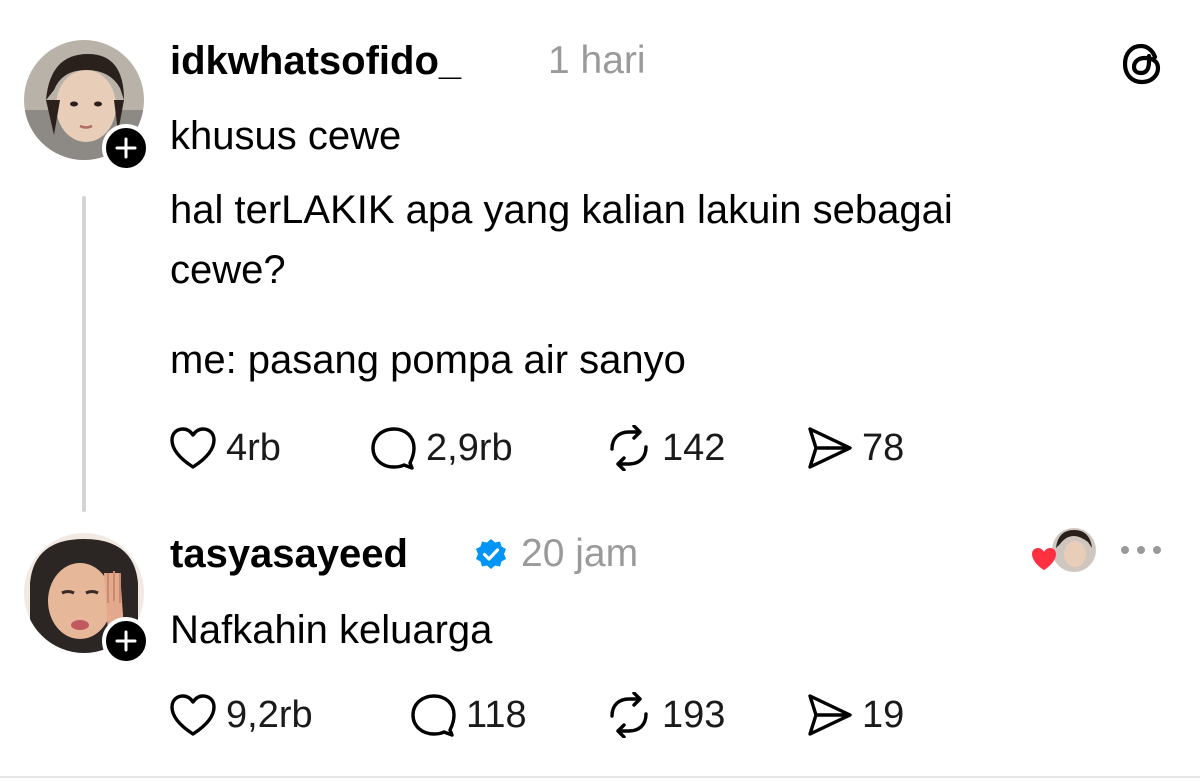 This screenshot has height=782, width=1200. Describe the element at coordinates (568, 448) in the screenshot. I see `post-action-bar: 4rb 2,9rb 142 78` at that location.